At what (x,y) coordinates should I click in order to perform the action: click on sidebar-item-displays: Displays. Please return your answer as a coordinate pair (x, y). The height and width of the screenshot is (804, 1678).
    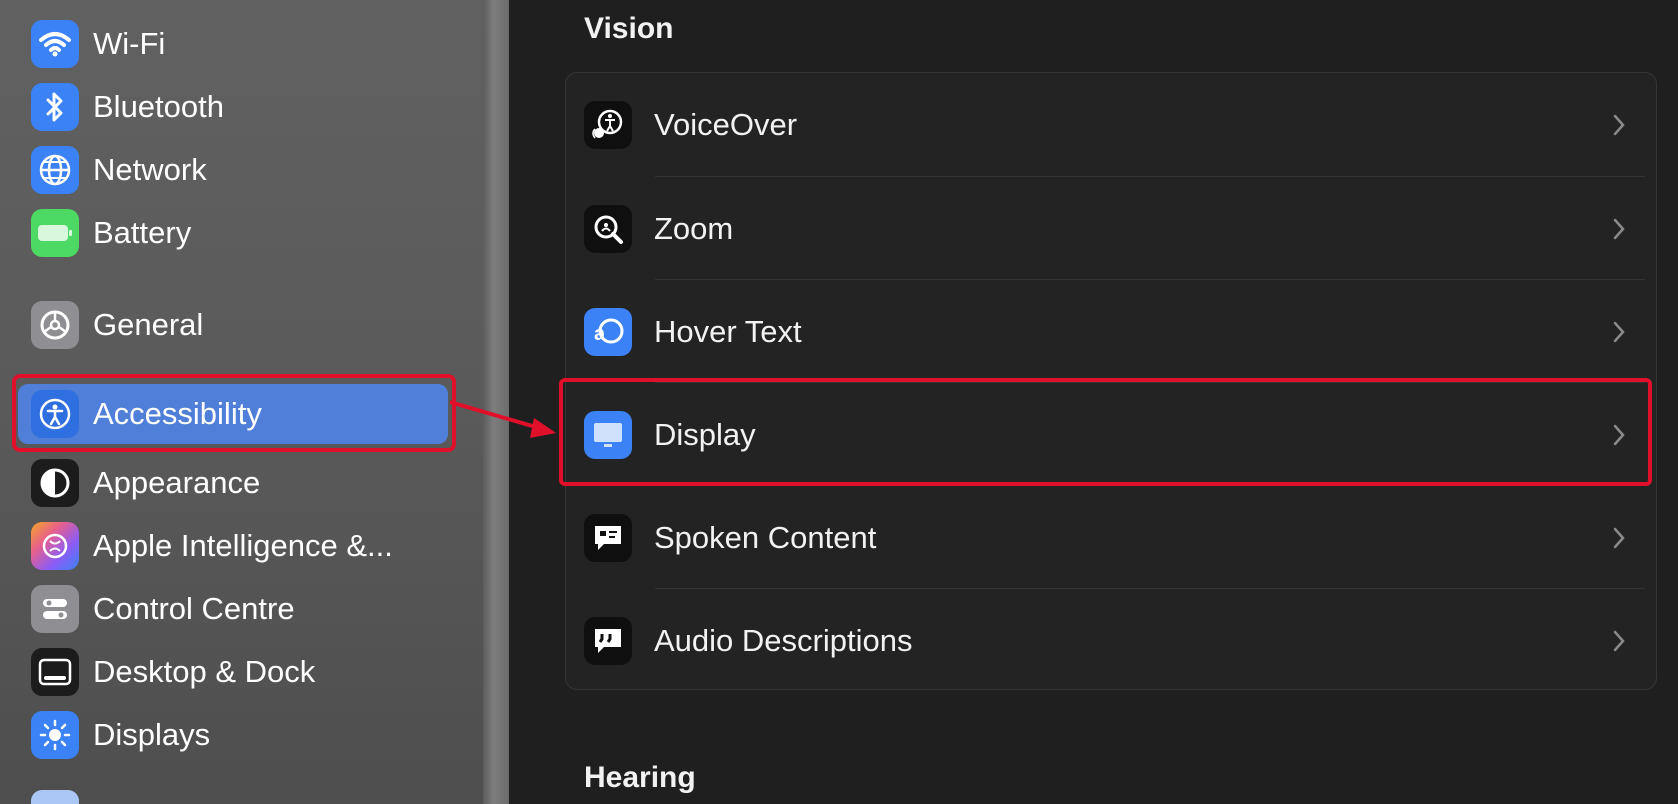
    Looking at the image, I should click on (233, 735).